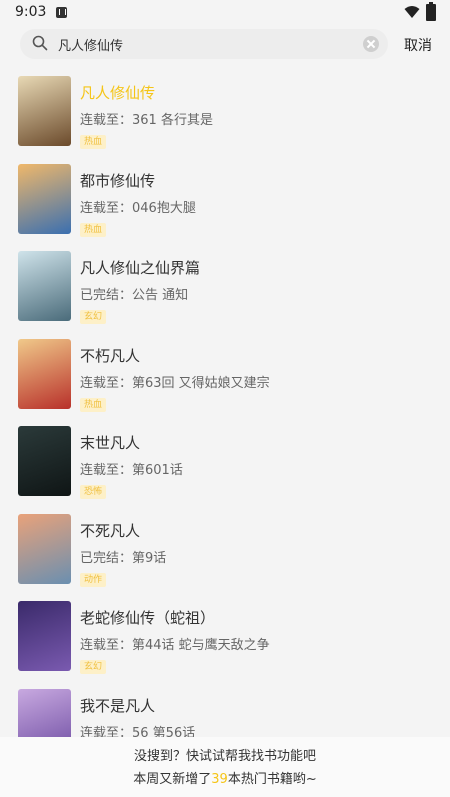 This screenshot has height=797, width=450. Describe the element at coordinates (224, 756) in the screenshot. I see `banner-line-1: 没搜到？快试试帮我找书功能吧` at that location.